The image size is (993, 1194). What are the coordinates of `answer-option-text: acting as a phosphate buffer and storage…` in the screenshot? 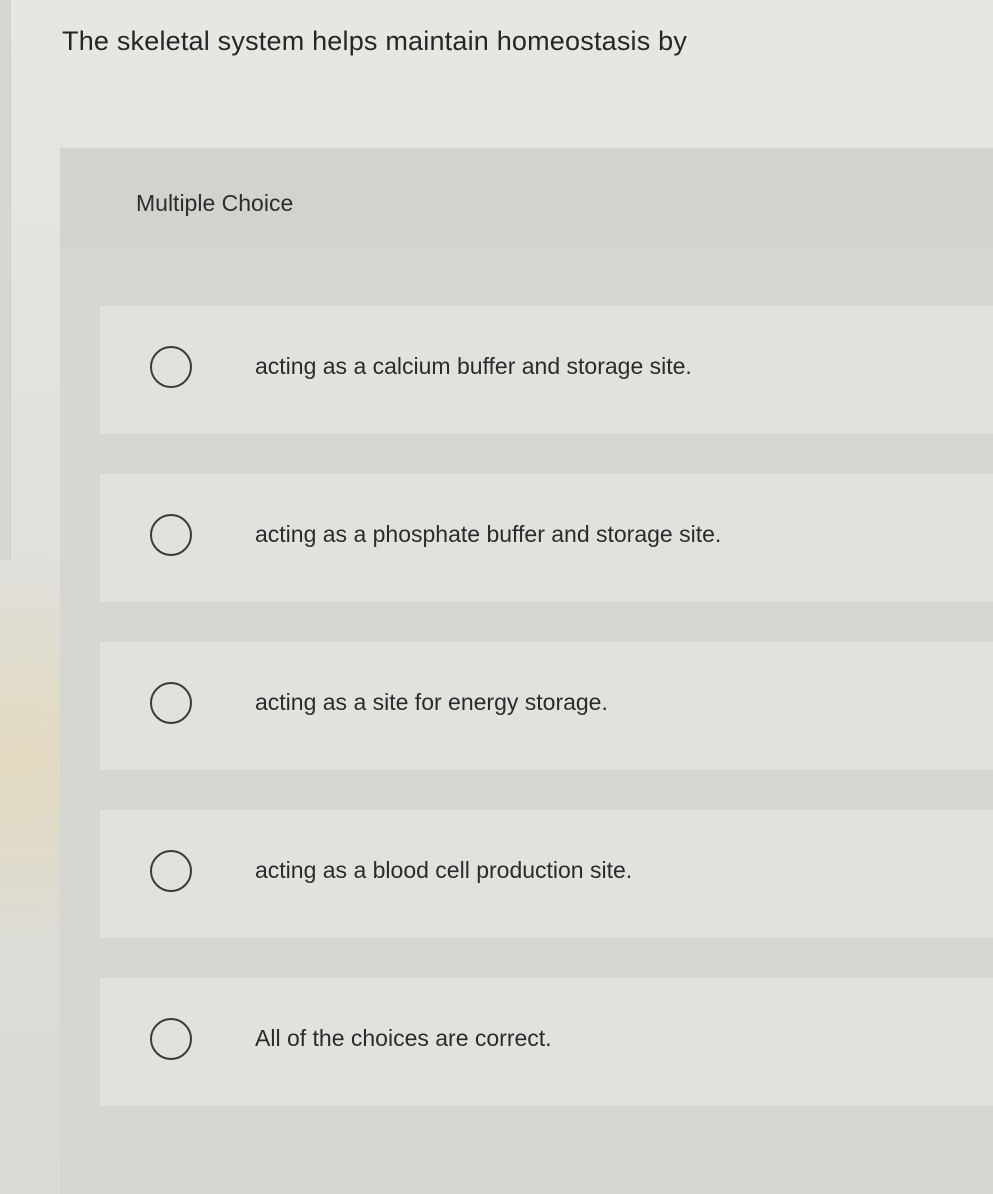 It's located at (488, 534).